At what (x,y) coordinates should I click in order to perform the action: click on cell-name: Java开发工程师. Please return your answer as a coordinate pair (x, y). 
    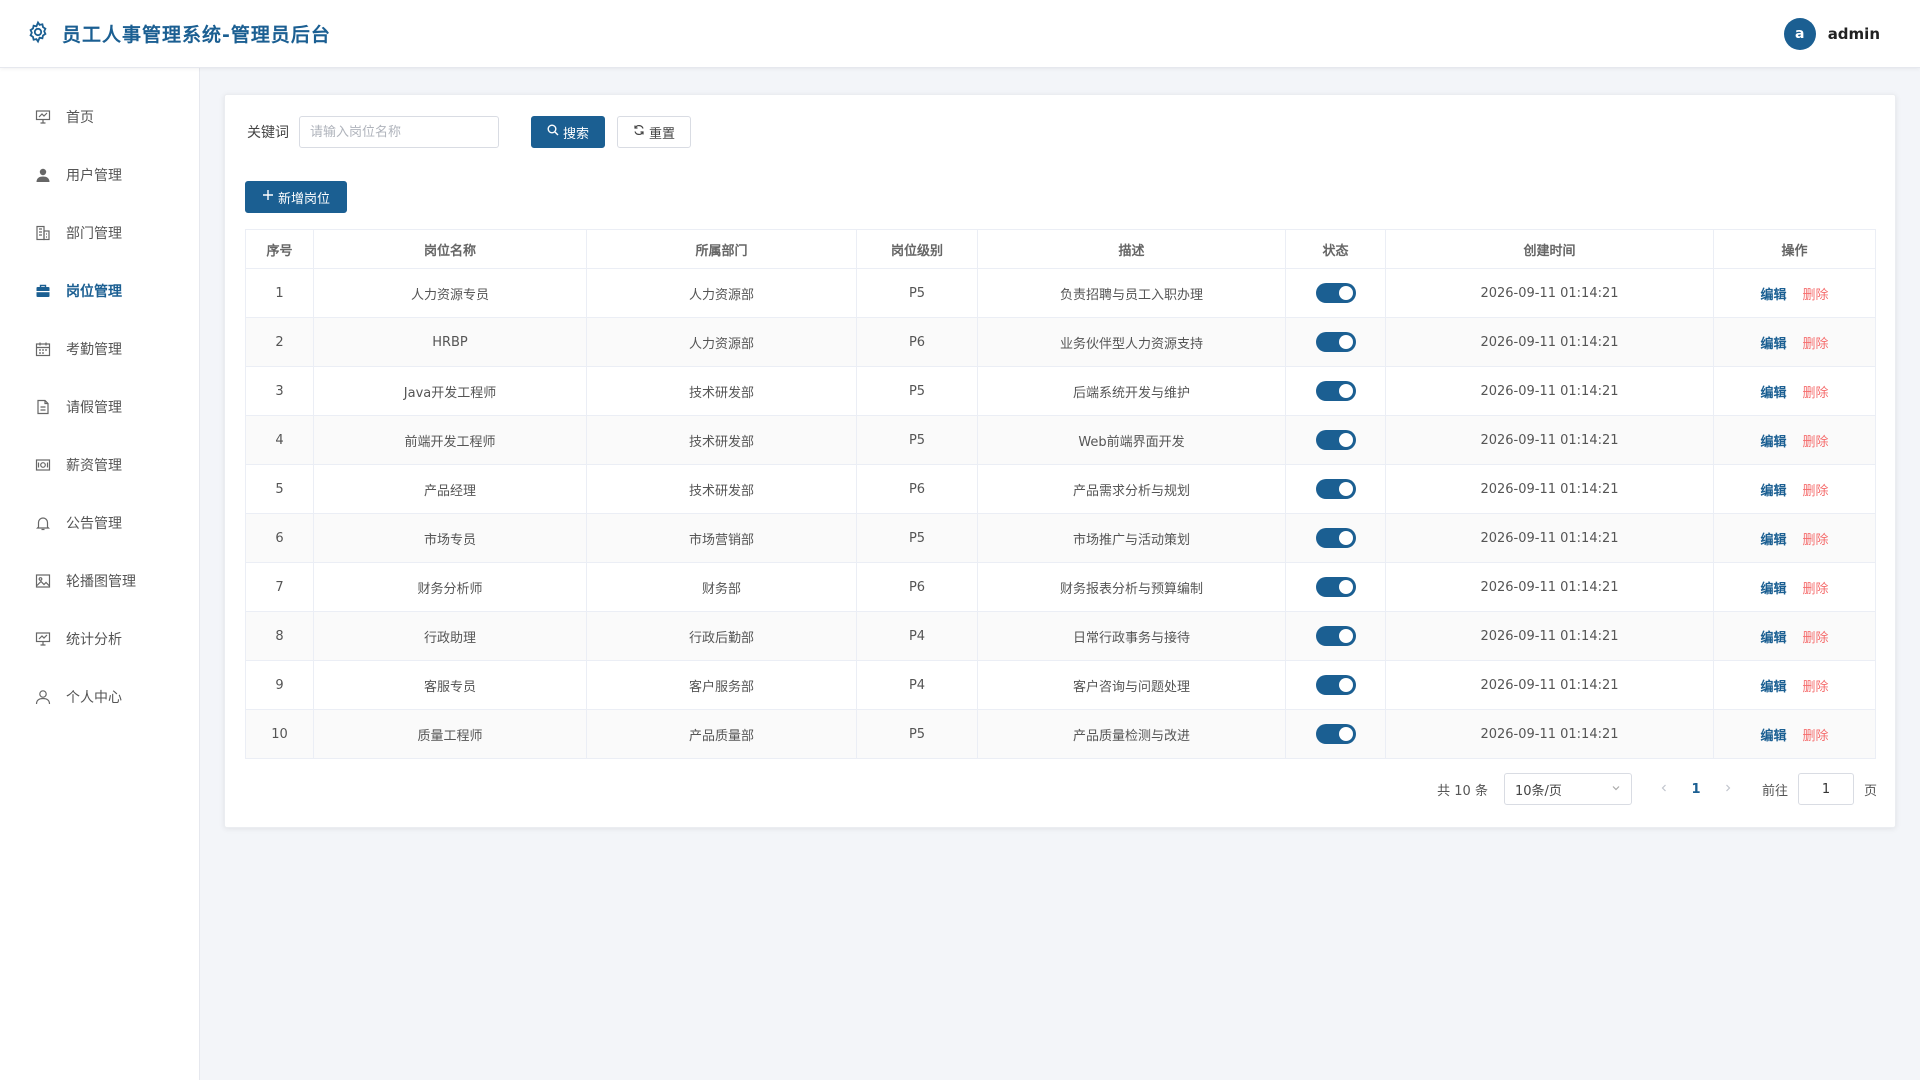
    Looking at the image, I should click on (450, 391).